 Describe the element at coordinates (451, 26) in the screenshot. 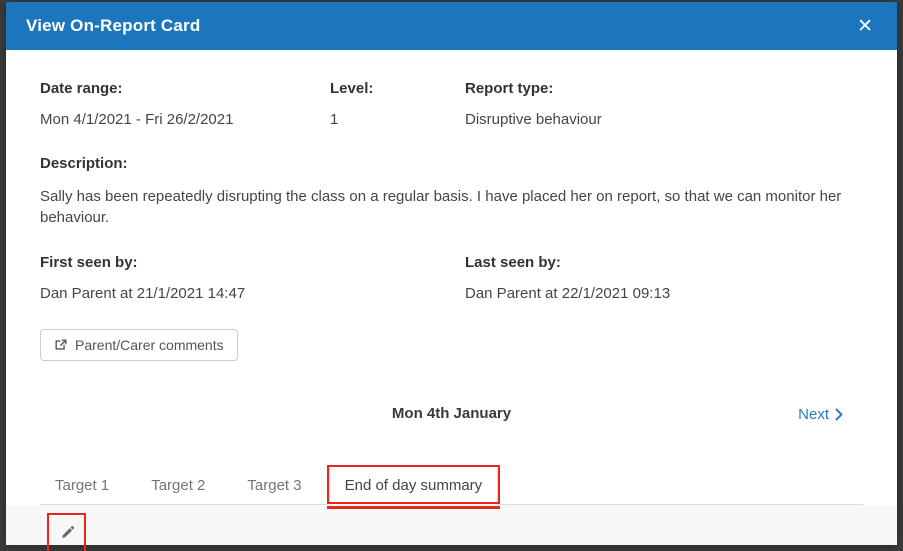

I see `modal-header: View On-Report Card ✕` at that location.